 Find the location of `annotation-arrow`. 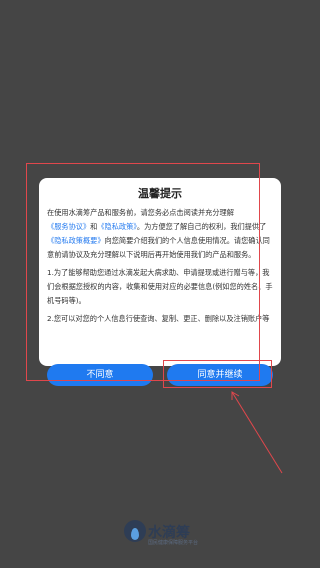

annotation-arrow is located at coordinates (257, 432).